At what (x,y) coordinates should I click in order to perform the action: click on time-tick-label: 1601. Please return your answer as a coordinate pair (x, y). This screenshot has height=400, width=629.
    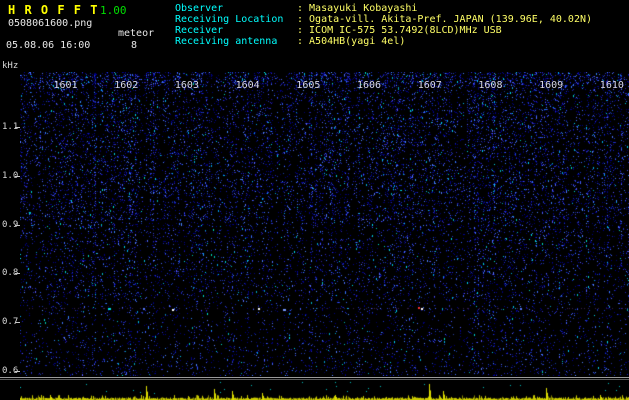
    Looking at the image, I should click on (65, 85).